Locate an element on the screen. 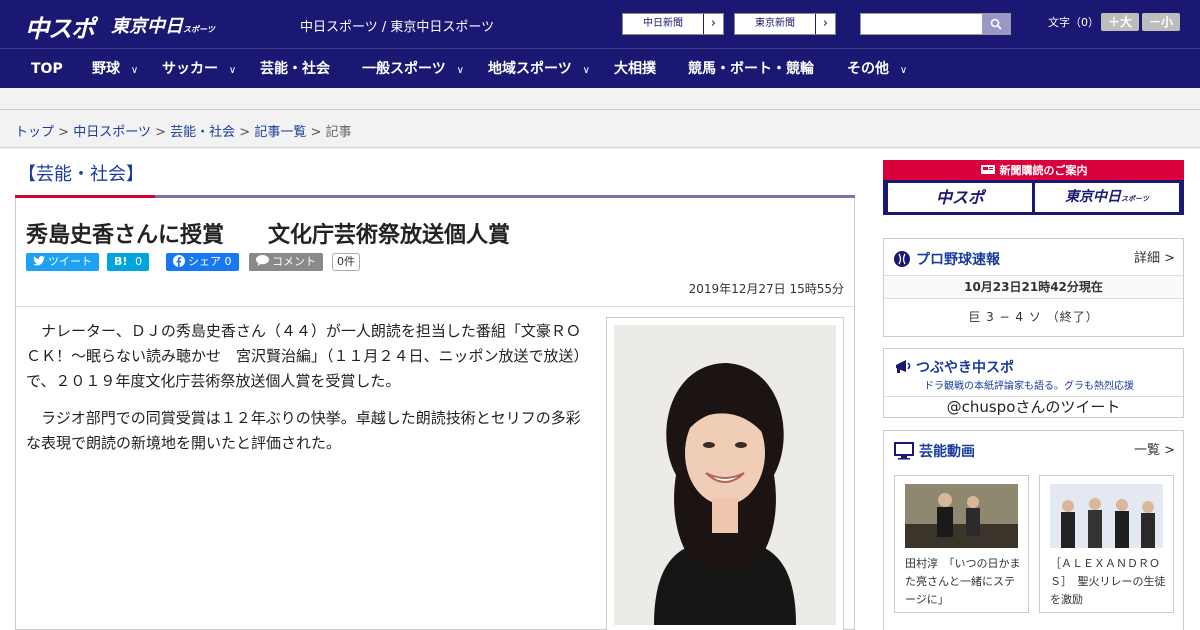 Image resolution: width=1200 pixels, height=630 pixels. nav-item-baseball: 野球 ∨ is located at coordinates (115, 70).